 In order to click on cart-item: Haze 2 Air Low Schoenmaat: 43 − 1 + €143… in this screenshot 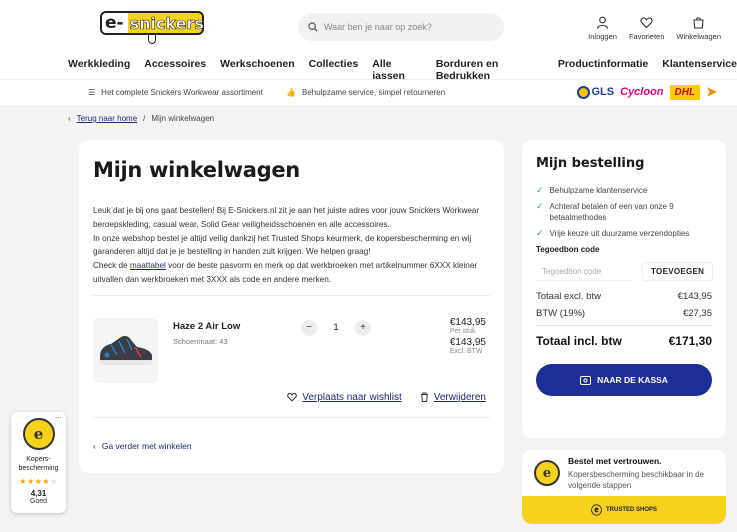, I will do `click(291, 356)`.